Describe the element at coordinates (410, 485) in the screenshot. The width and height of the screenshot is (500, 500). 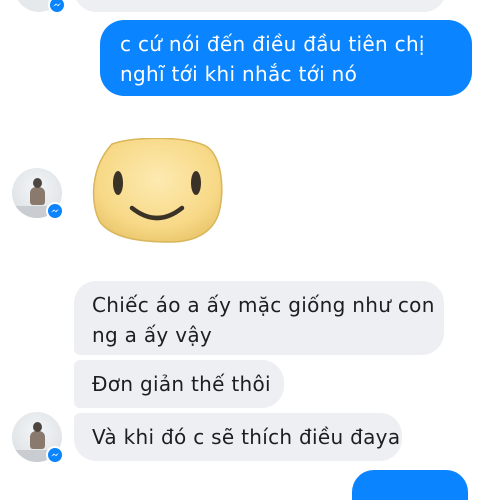
I see `outgoing-bubble-partial` at that location.